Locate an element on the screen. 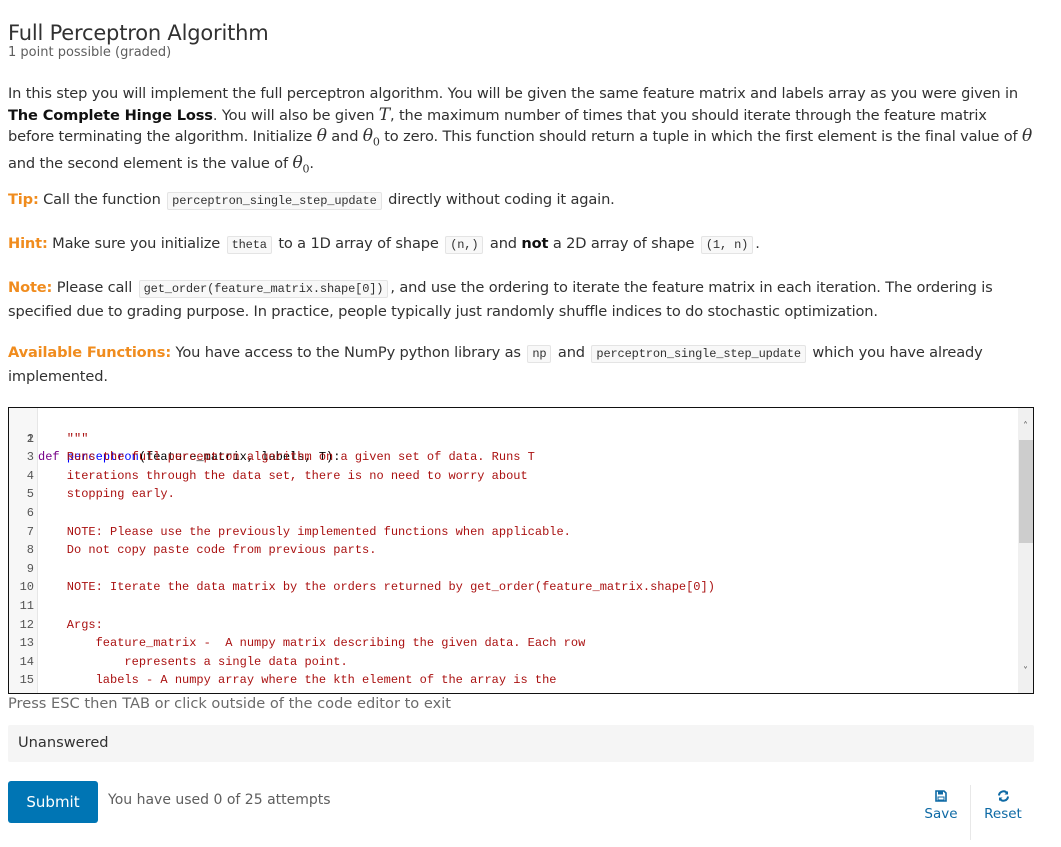 This screenshot has width=1061, height=847. code-line: 12 Args: is located at coordinates (513, 625).